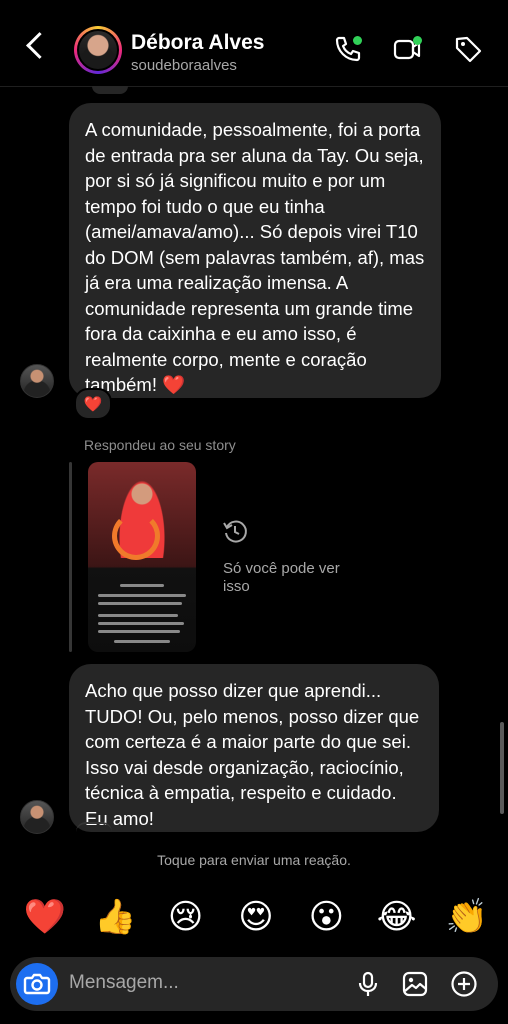  Describe the element at coordinates (368, 984) in the screenshot. I see `microphone-icon` at that location.